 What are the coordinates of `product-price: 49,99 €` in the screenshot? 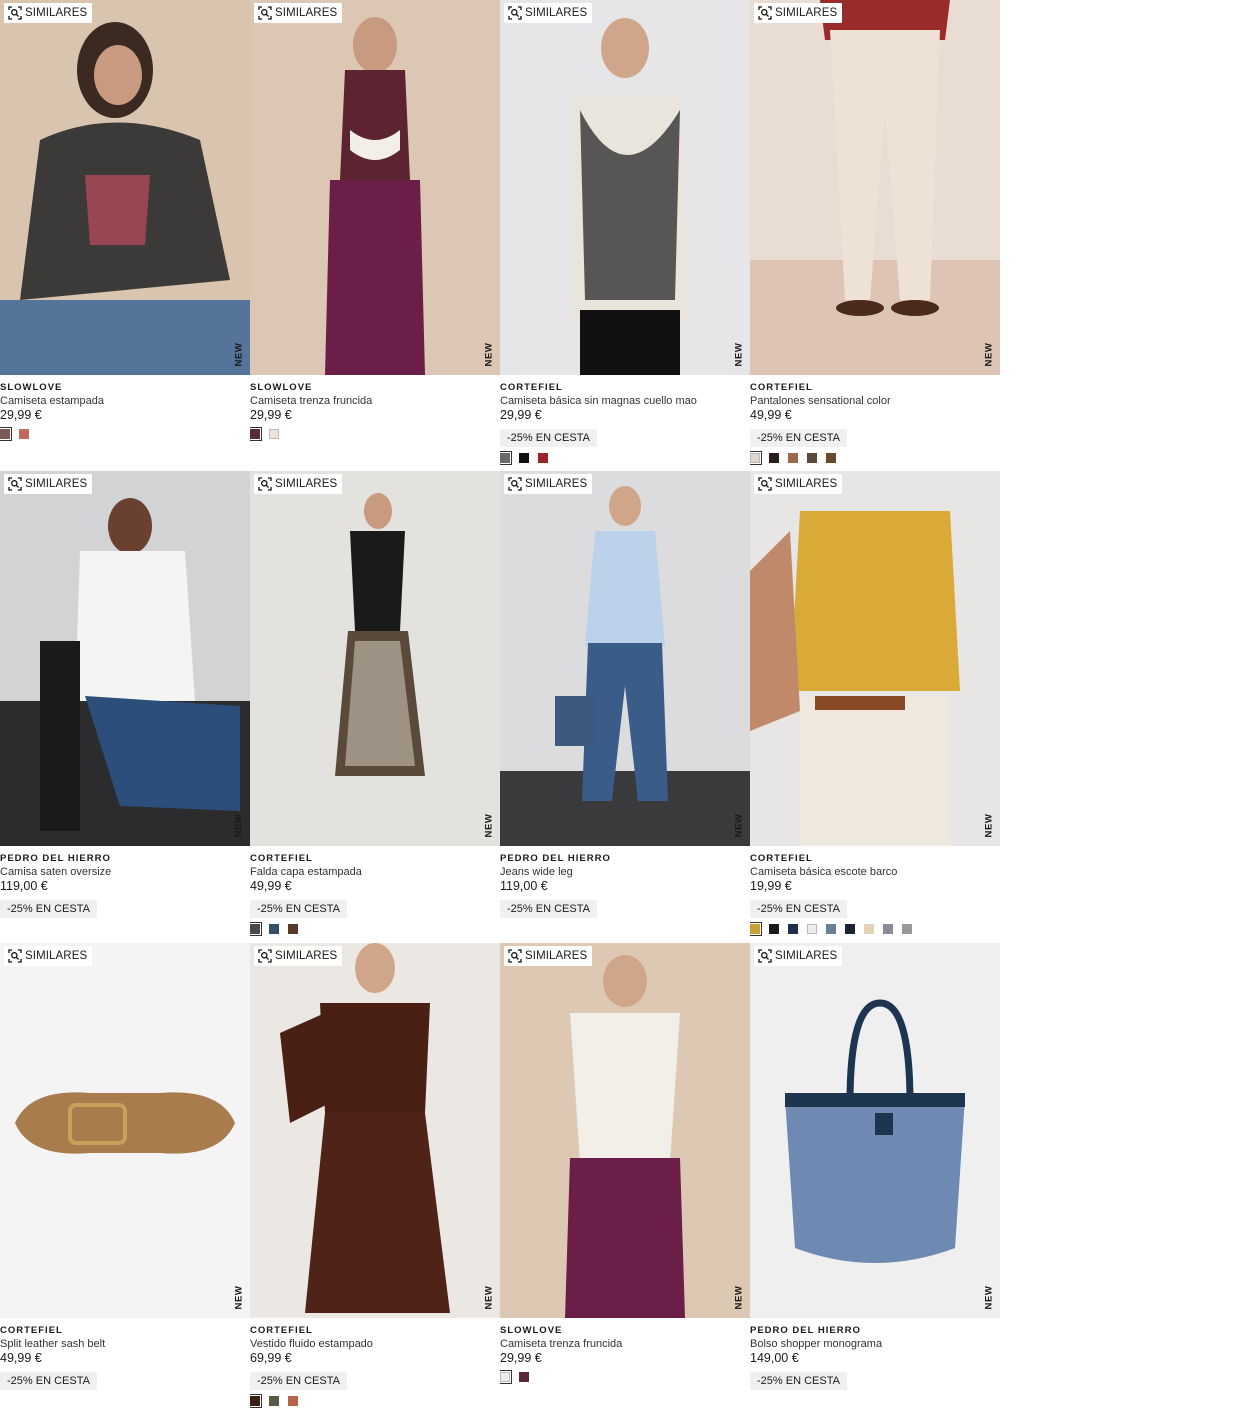 It's located at (21, 1357).